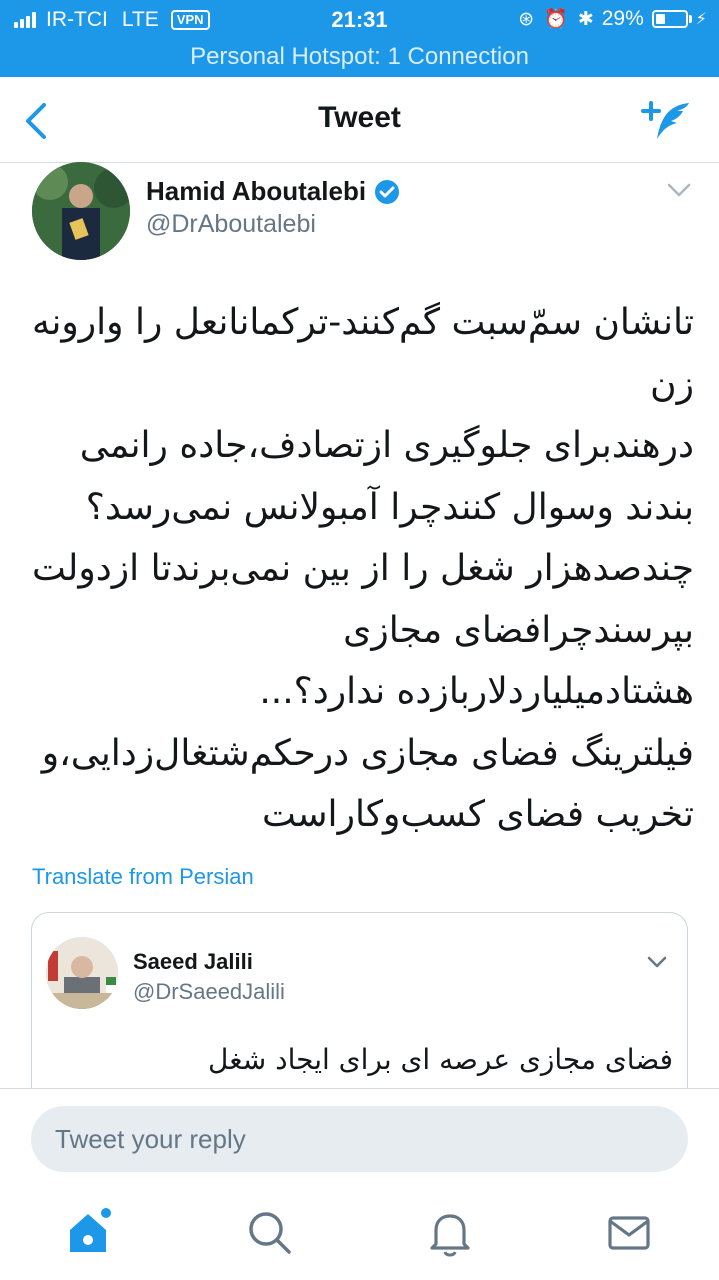 This screenshot has width=719, height=1280. I want to click on author-name-text: Hamid Aboutalebi, so click(256, 191).